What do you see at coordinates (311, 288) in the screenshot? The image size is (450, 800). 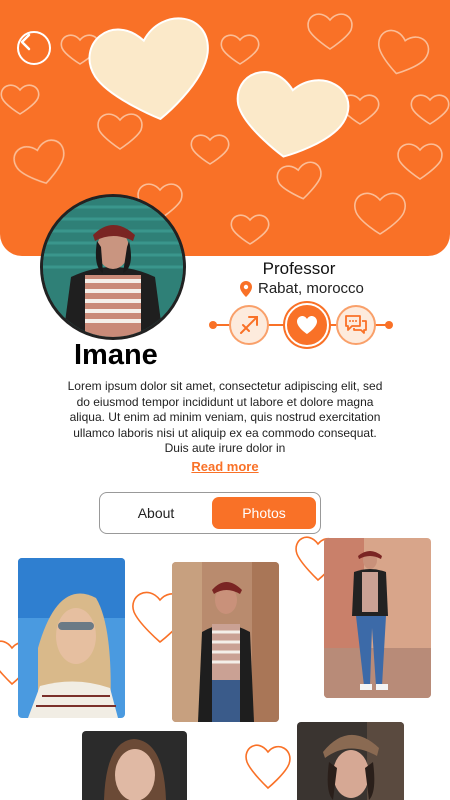 I see `location-text: Rabat, morocco` at bounding box center [311, 288].